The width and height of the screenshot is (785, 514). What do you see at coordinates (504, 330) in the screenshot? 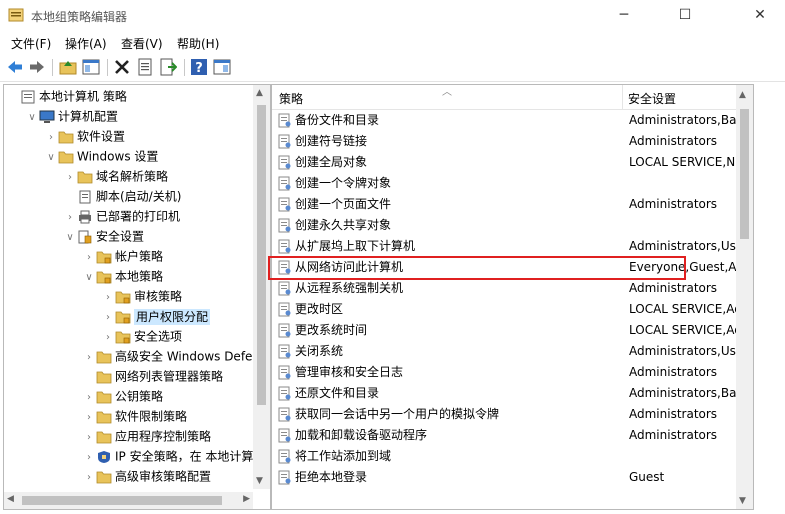
I see `policy-row: 更改系统时间 LOCAL SERVICE,Administrators` at bounding box center [504, 330].